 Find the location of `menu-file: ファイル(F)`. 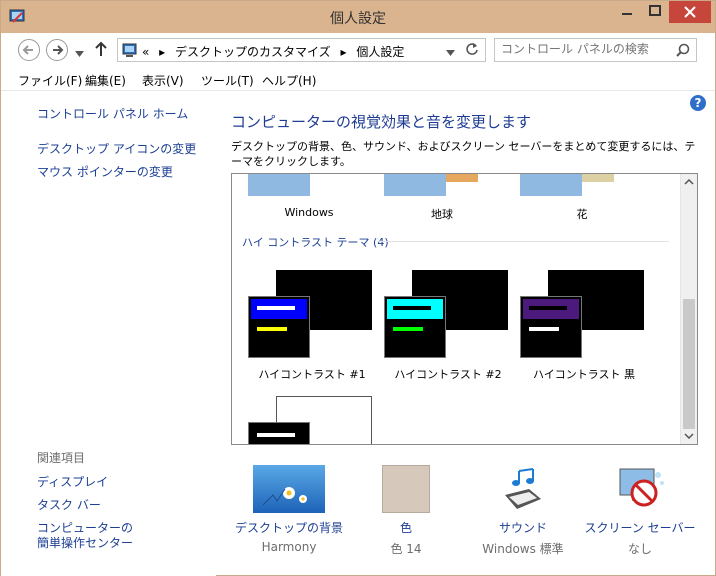

menu-file: ファイル(F) is located at coordinates (50, 80).